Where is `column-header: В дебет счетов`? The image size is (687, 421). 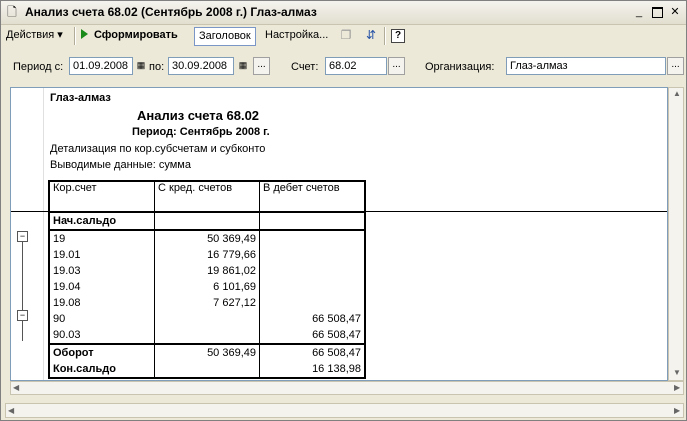 column-header: В дебет счетов is located at coordinates (312, 196).